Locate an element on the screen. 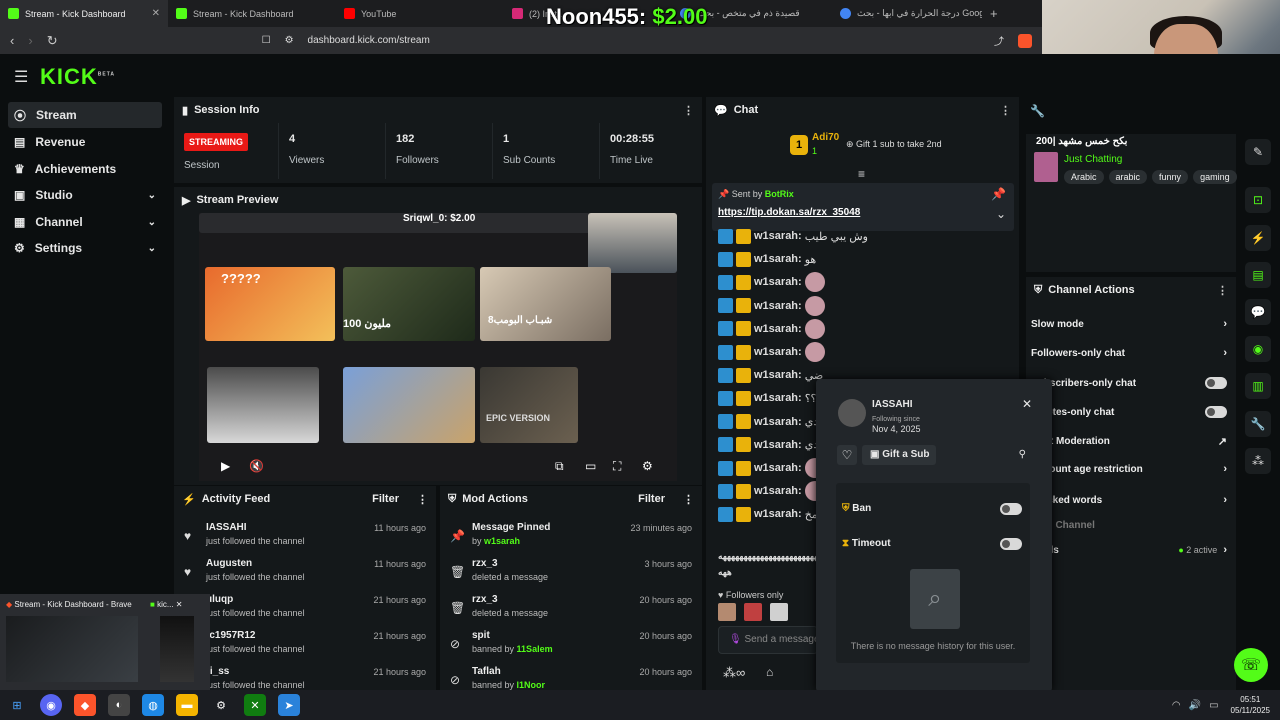 Image resolution: width=1280 pixels, height=720 pixels. close-tab-icon: ✕ is located at coordinates (156, 13).